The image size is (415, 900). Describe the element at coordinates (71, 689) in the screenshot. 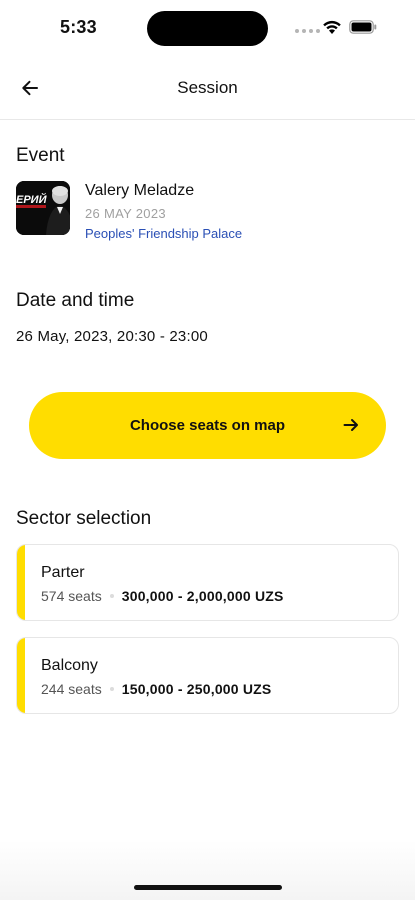

I see `sector-seats-count: 244 seats` at that location.